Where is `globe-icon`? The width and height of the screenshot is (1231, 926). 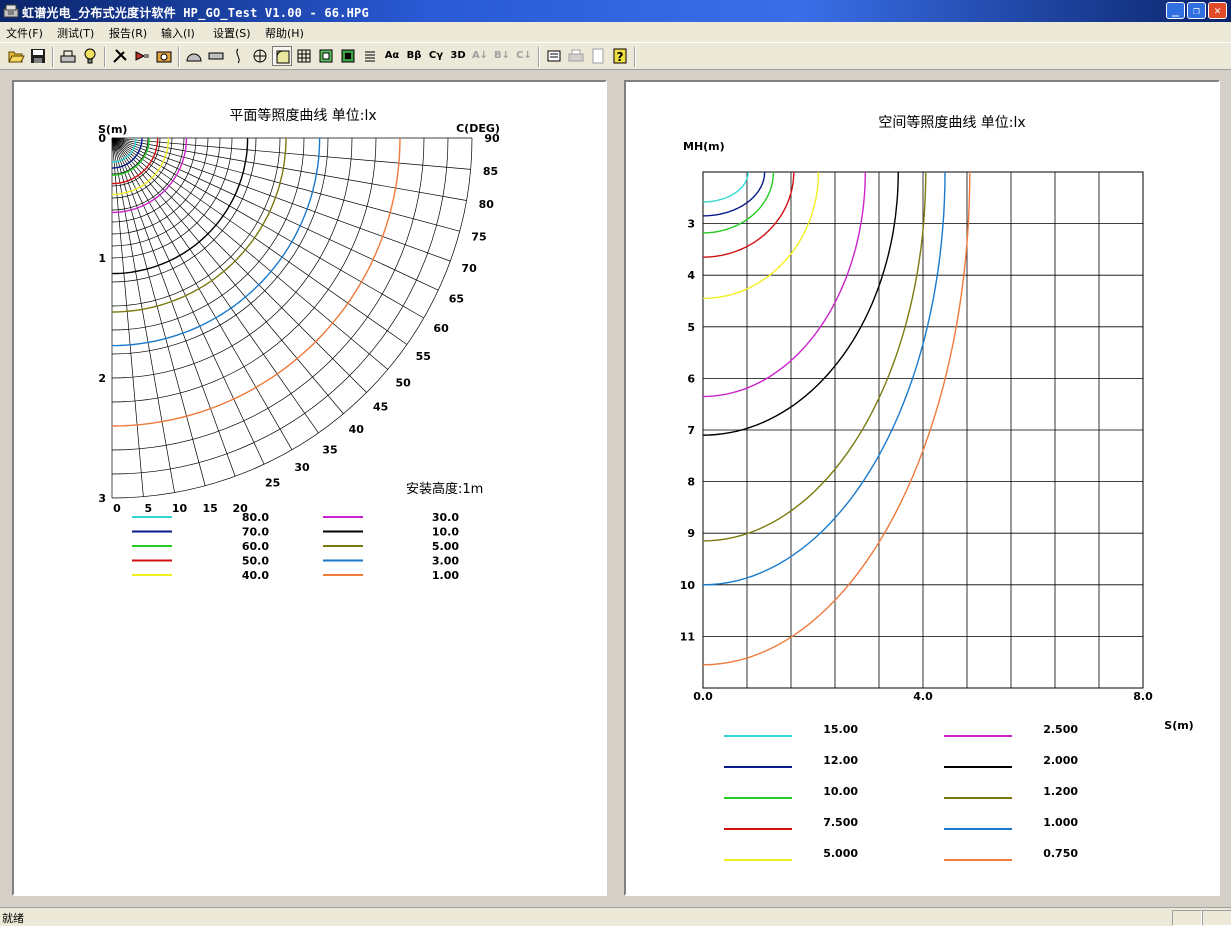 globe-icon is located at coordinates (260, 56).